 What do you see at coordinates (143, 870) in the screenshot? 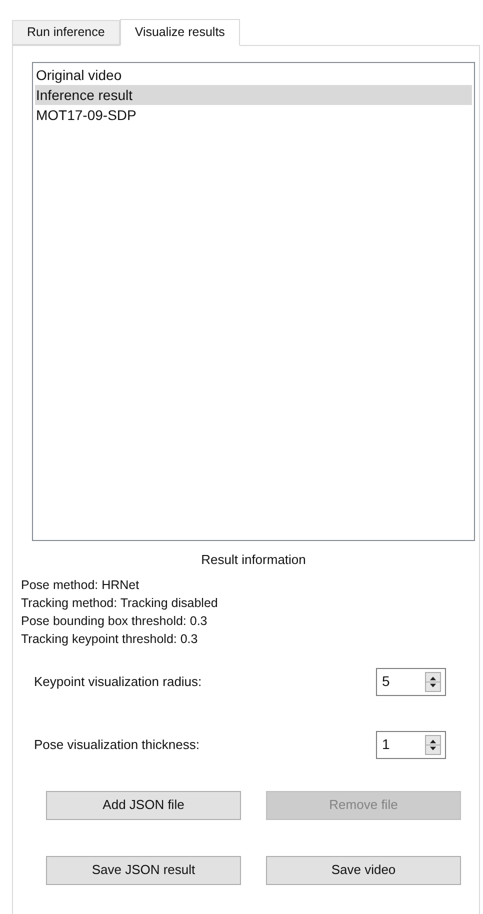
I see `action-button: Save JSON result` at bounding box center [143, 870].